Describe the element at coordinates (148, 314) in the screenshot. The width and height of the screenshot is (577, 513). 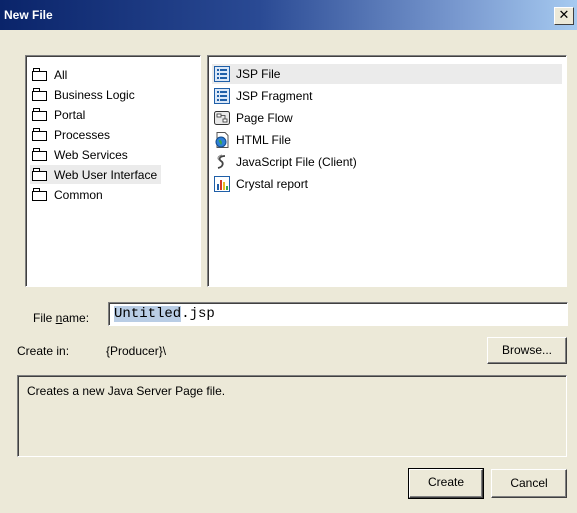
I see `file-name-selected-text: Untitled` at that location.